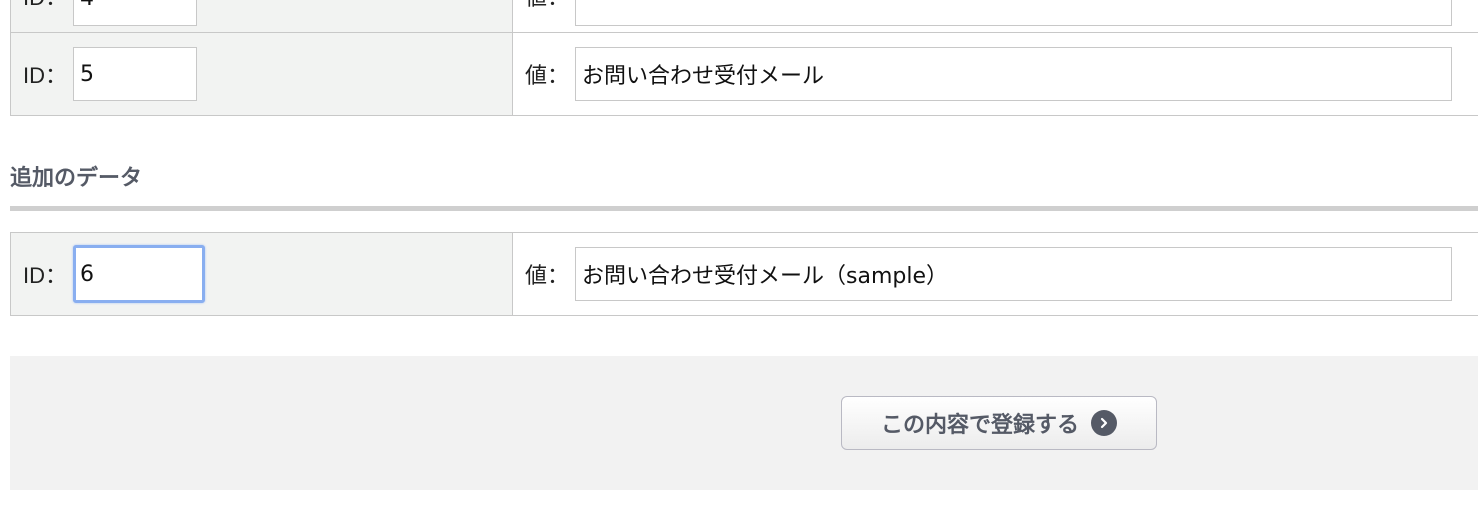 Image resolution: width=1478 pixels, height=526 pixels. Describe the element at coordinates (1013, 274) in the screenshot. I see `new-value-input` at that location.